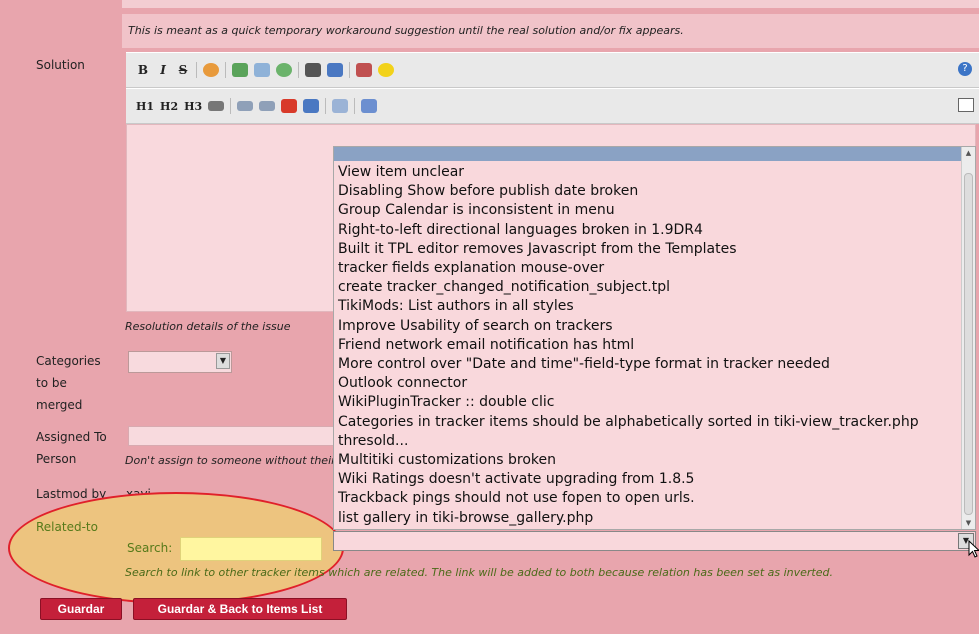 This screenshot has height=634, width=979. Describe the element at coordinates (340, 106) in the screenshot. I see `table-icon` at that location.